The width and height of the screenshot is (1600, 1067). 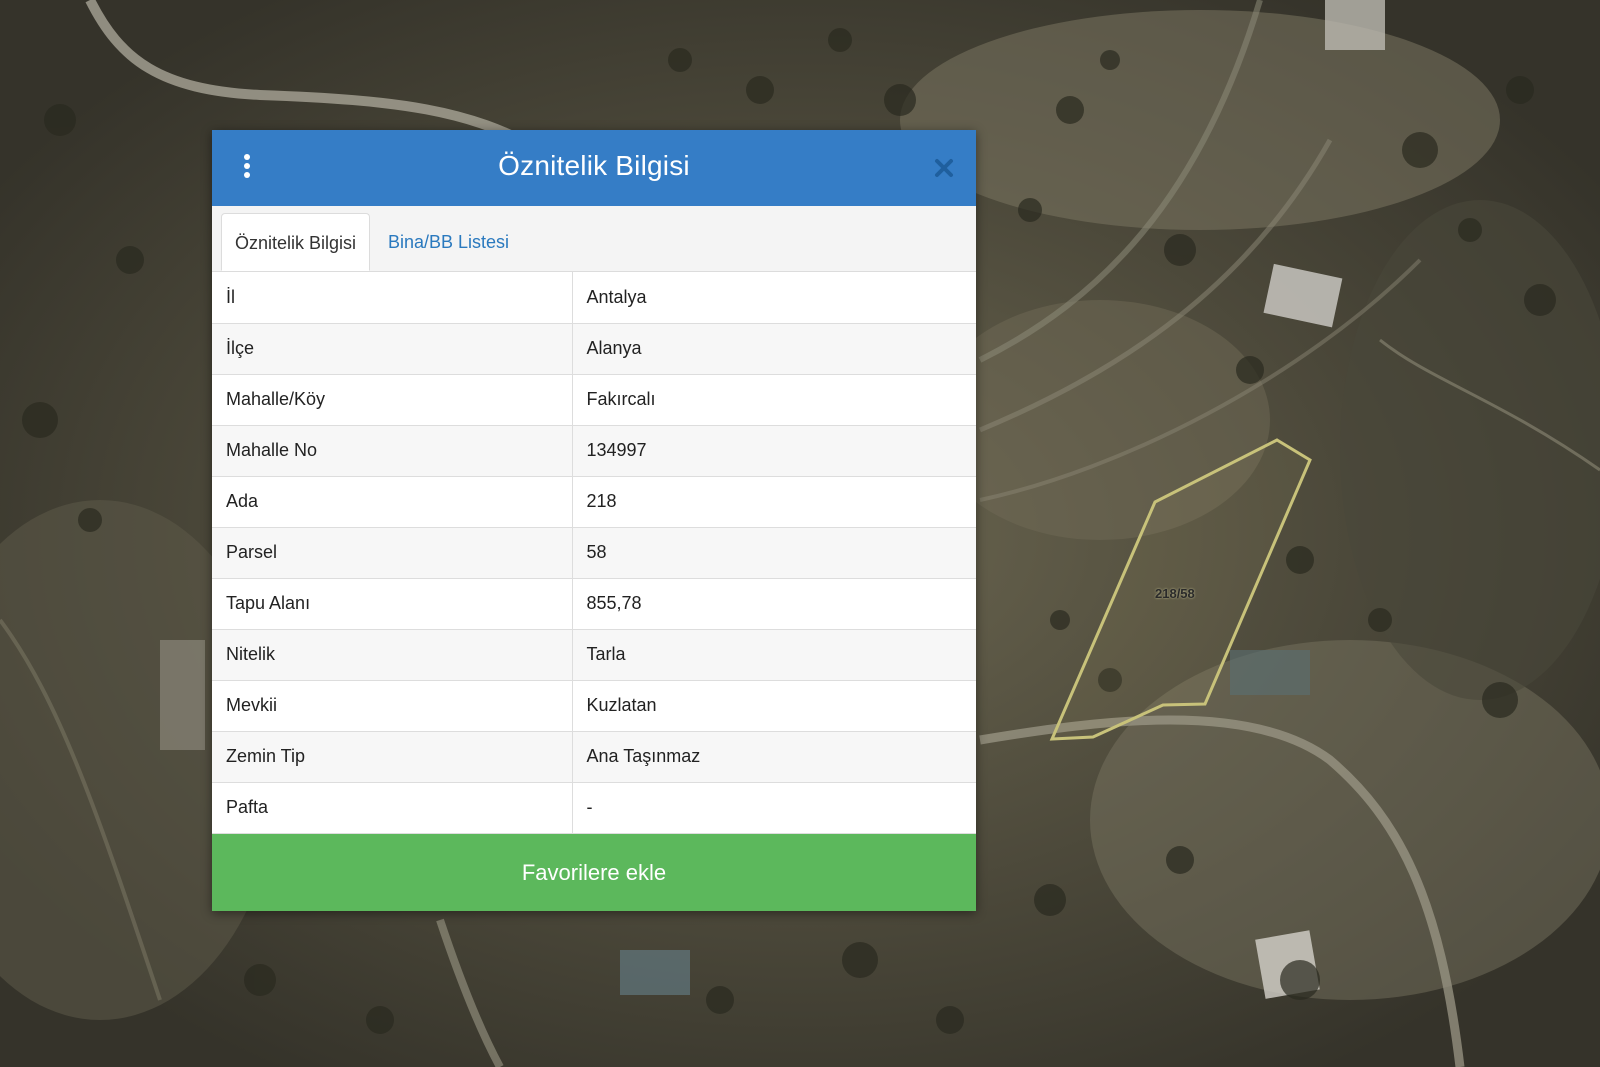 I want to click on table-row: Parsel 58, so click(x=594, y=553).